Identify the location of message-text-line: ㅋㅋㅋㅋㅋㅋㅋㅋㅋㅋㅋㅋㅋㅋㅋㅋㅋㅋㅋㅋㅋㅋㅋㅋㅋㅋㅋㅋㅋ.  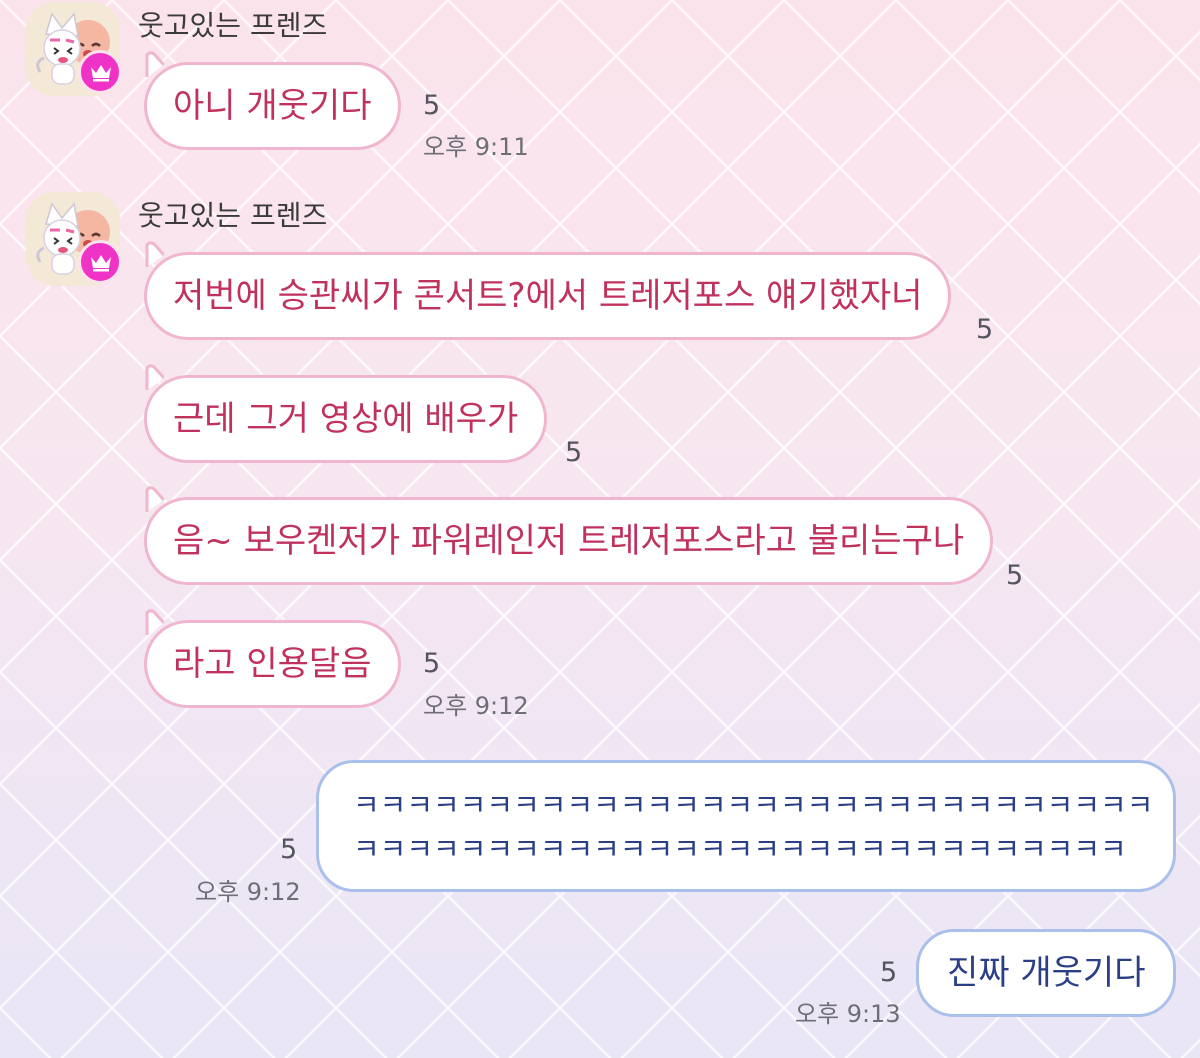
(740, 849).